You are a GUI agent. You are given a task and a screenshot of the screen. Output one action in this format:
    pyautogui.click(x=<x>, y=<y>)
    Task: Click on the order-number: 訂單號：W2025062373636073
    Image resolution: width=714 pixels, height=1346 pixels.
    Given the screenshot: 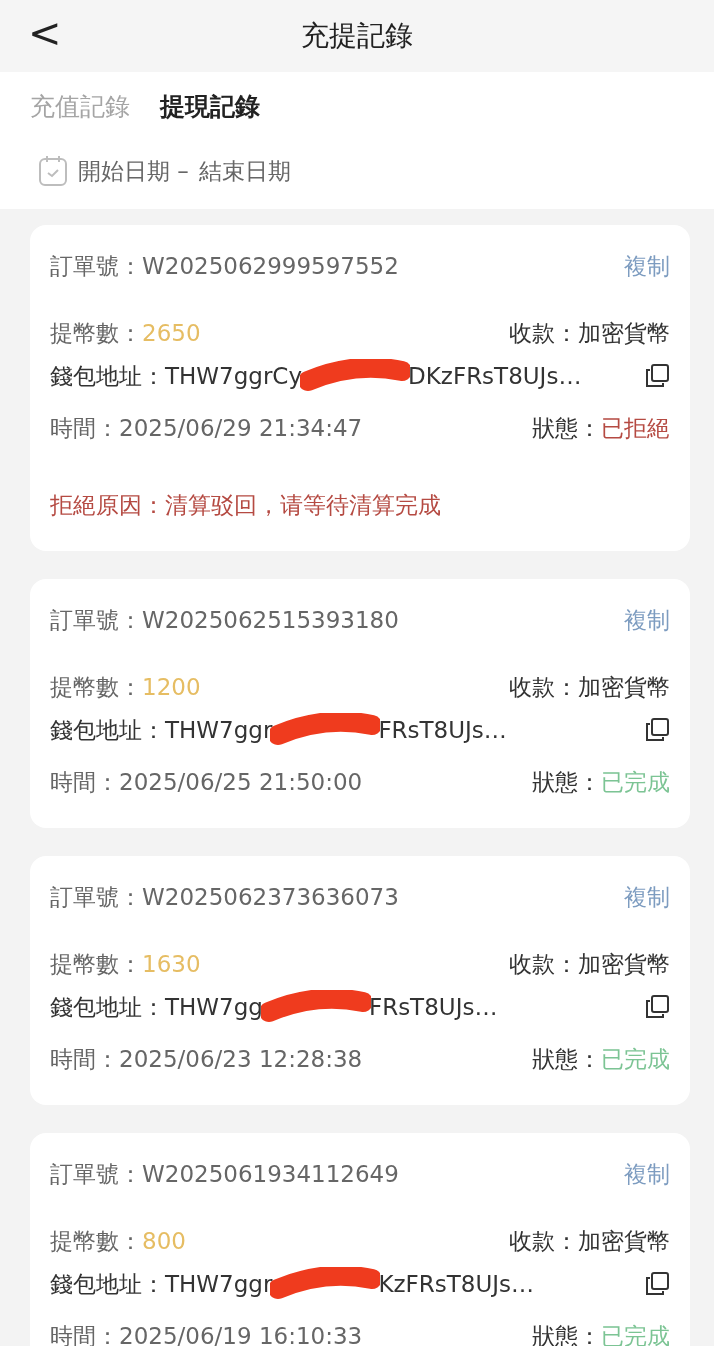 What is the action you would take?
    pyautogui.click(x=224, y=897)
    